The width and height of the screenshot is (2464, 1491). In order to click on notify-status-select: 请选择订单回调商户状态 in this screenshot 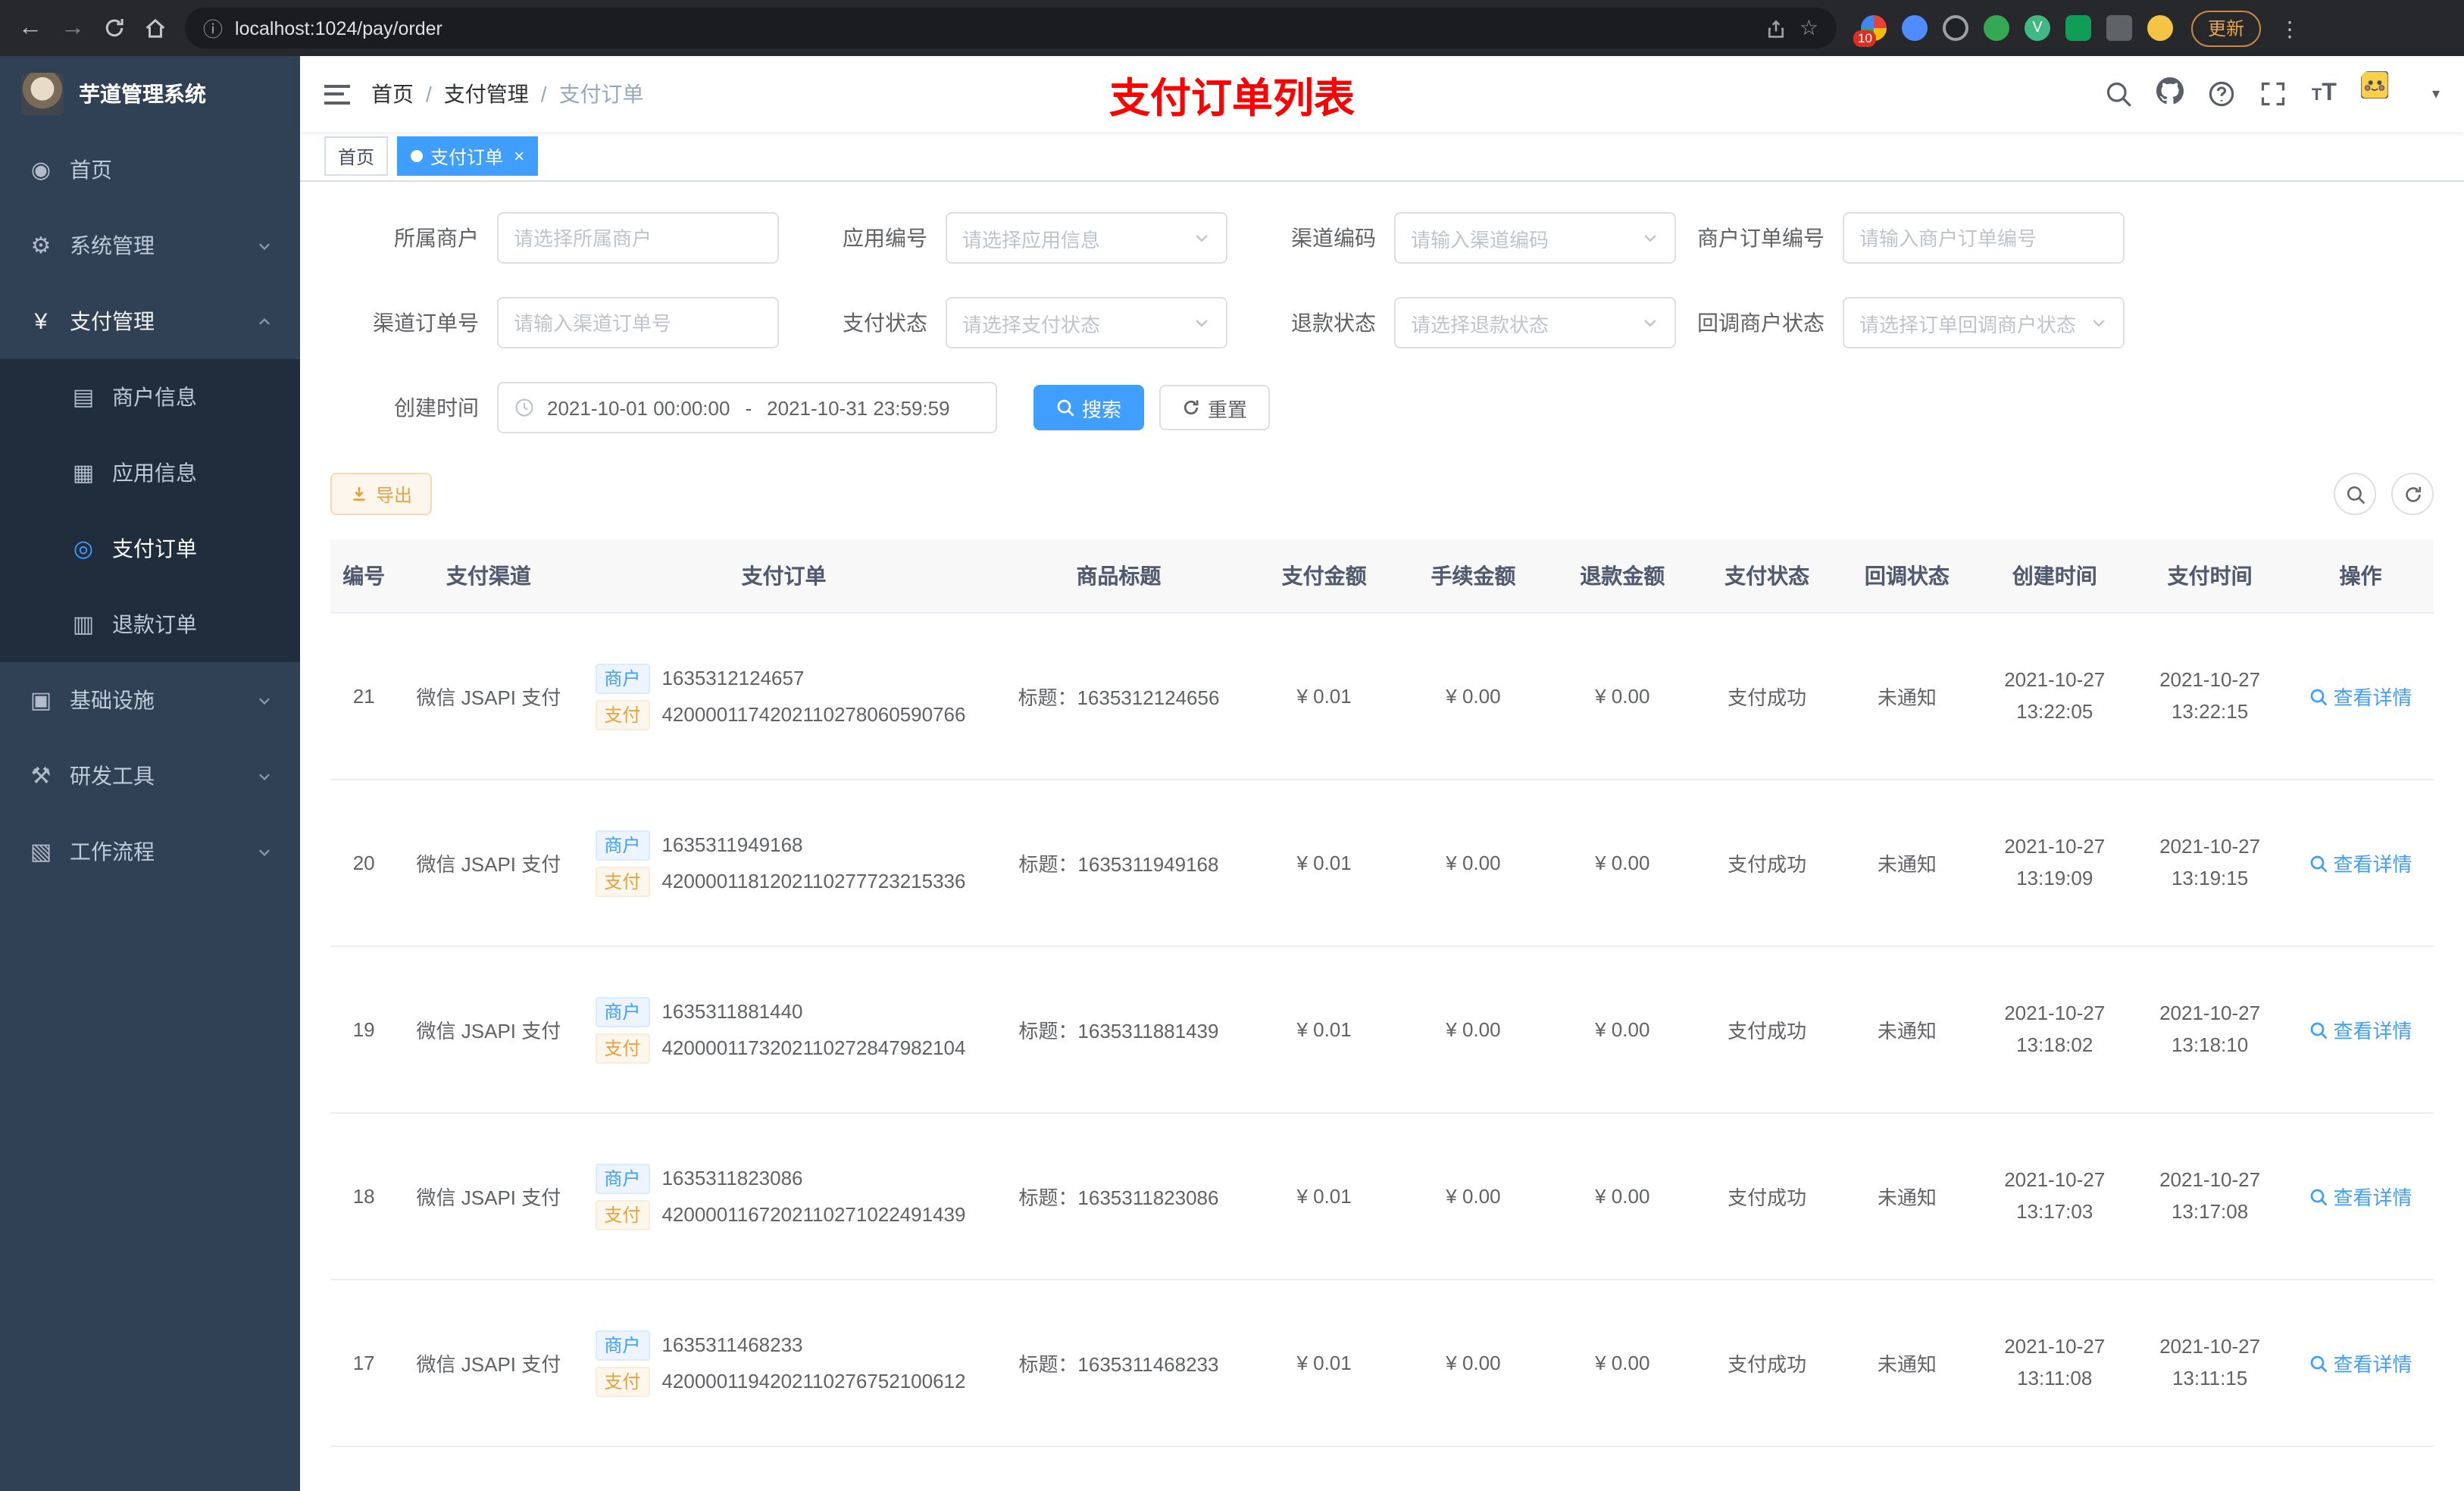, I will do `click(1984, 323)`.